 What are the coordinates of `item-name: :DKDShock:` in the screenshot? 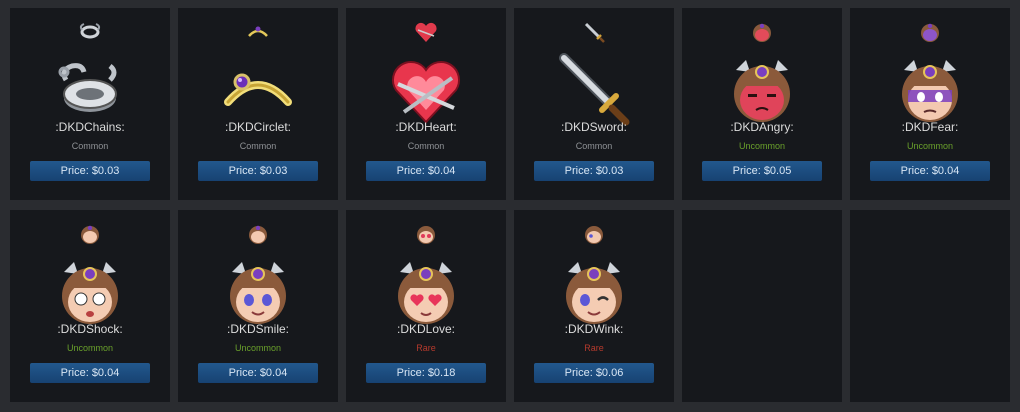 It's located at (90, 329).